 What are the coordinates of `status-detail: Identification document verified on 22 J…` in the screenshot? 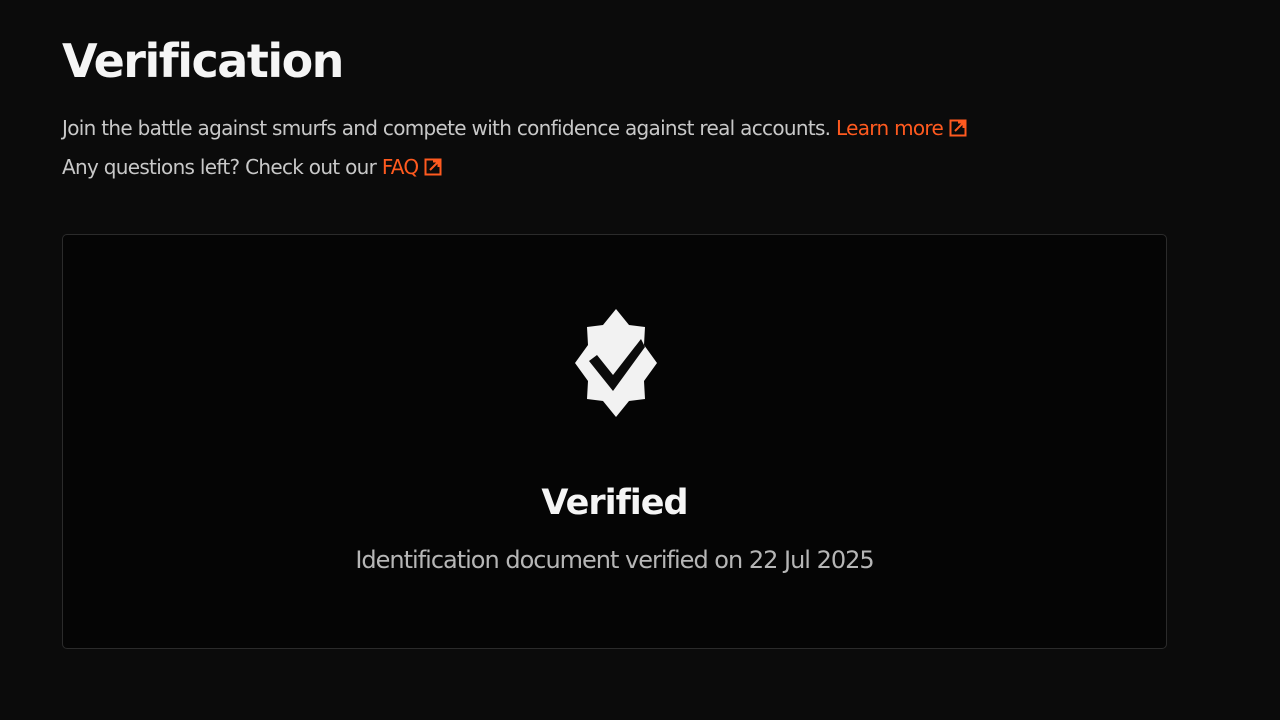 It's located at (614, 560).